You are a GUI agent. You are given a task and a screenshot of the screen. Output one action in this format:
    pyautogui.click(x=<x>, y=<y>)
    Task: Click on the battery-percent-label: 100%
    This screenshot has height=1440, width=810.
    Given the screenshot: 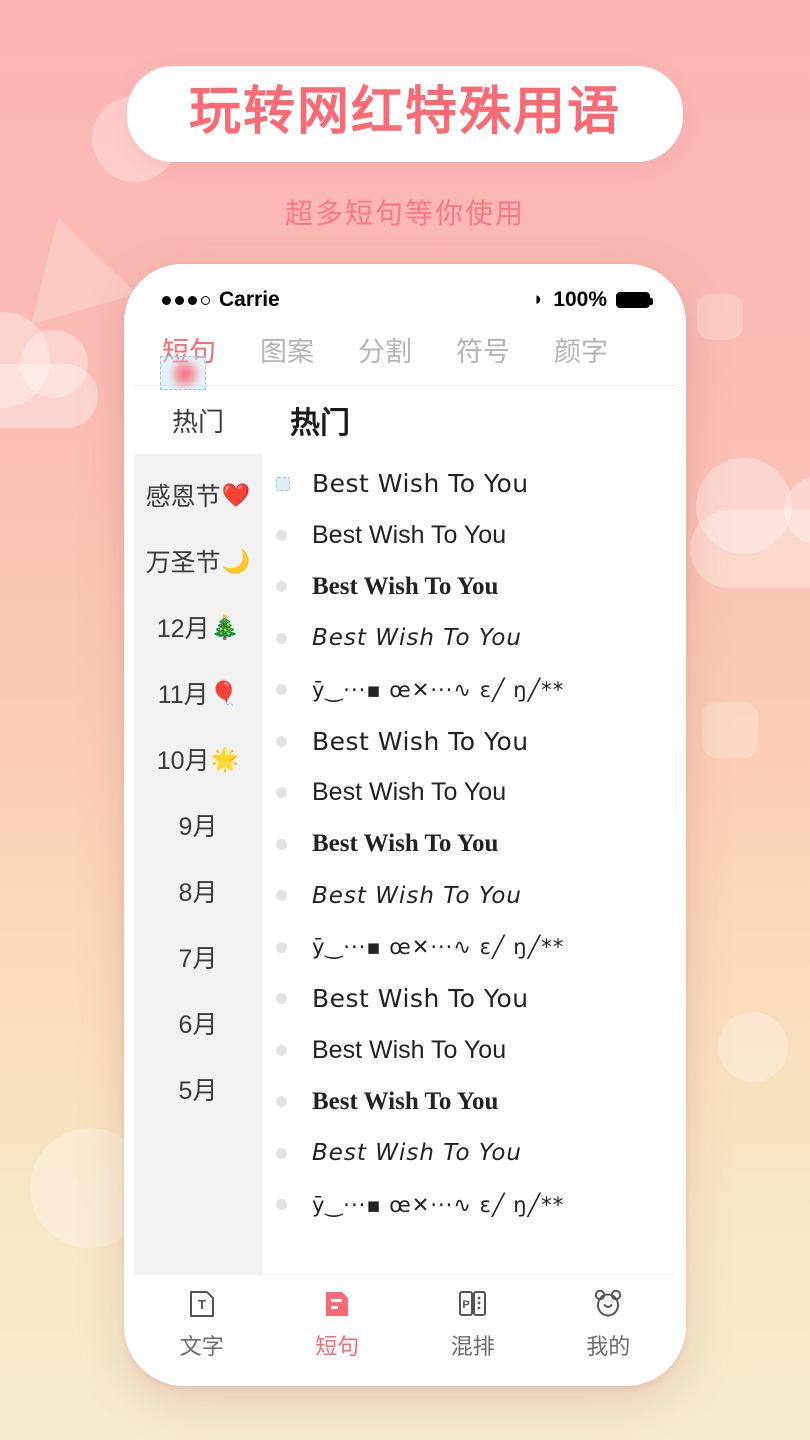 What is the action you would take?
    pyautogui.click(x=580, y=299)
    